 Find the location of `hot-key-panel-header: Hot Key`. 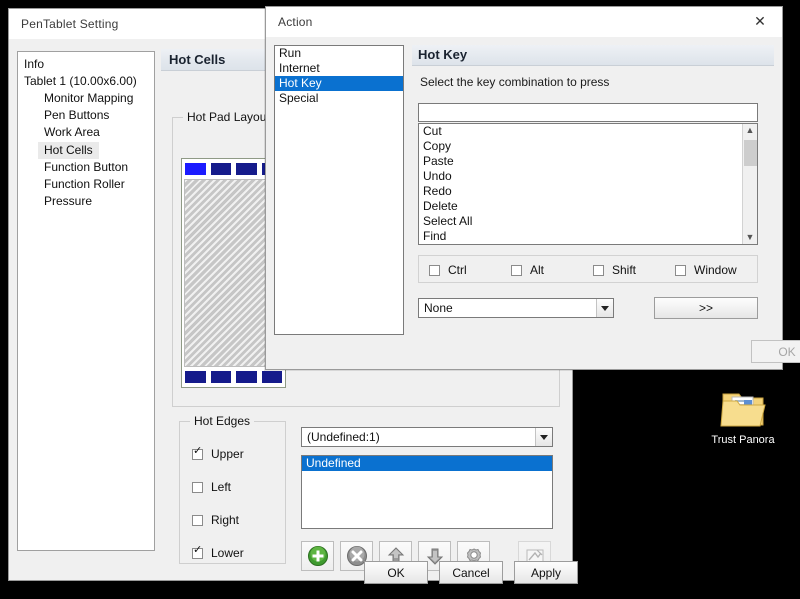

hot-key-panel-header: Hot Key is located at coordinates (593, 55).